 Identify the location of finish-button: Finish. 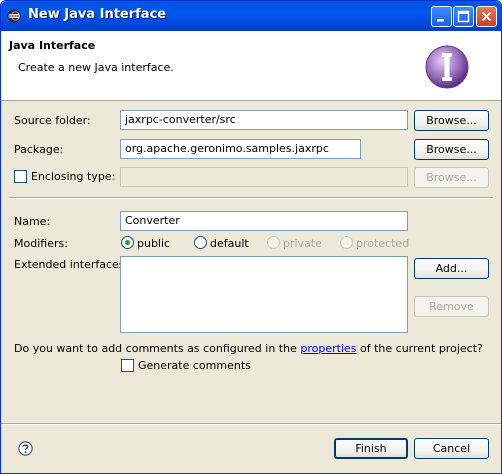
(371, 448).